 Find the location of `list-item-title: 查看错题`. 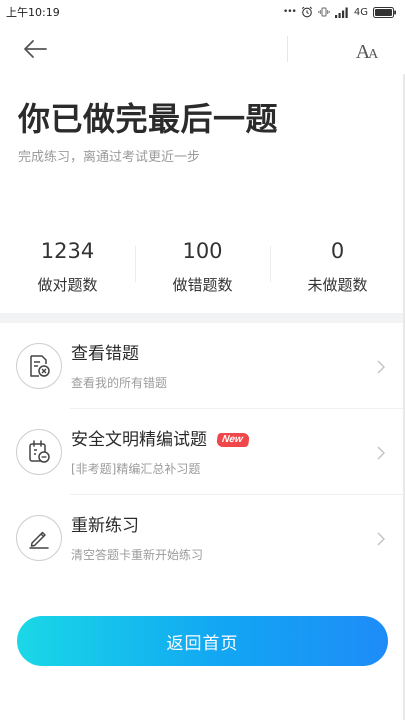

list-item-title: 查看错题 is located at coordinates (105, 354).